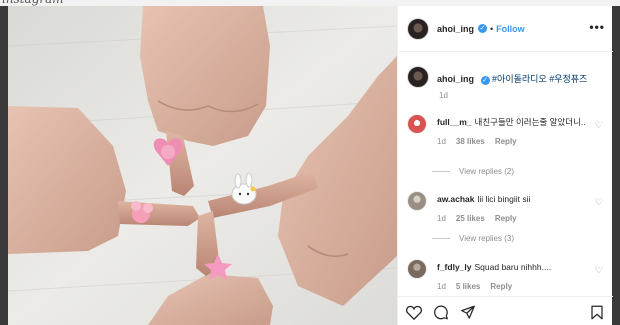  I want to click on bookmark-icon, so click(597, 312).